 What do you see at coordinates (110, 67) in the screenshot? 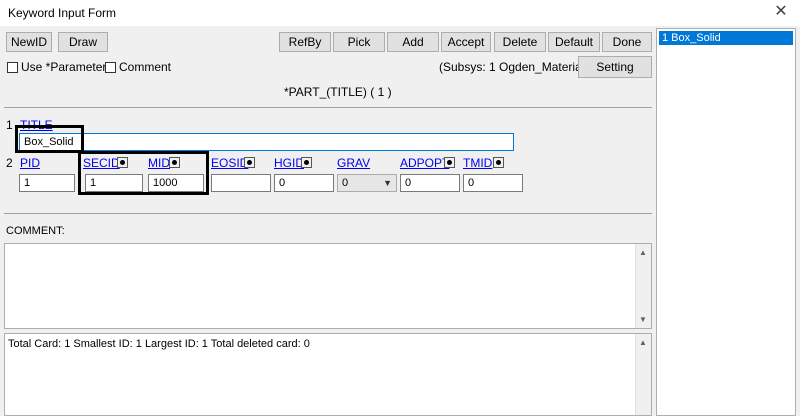
I see `comment-checkbox` at bounding box center [110, 67].